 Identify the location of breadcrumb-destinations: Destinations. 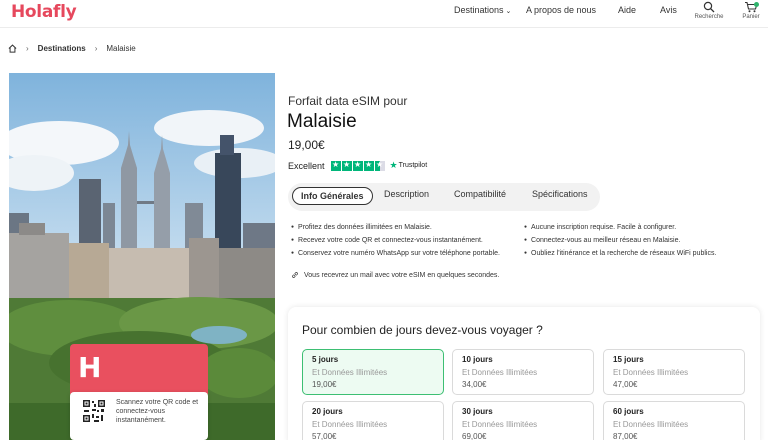
(62, 48).